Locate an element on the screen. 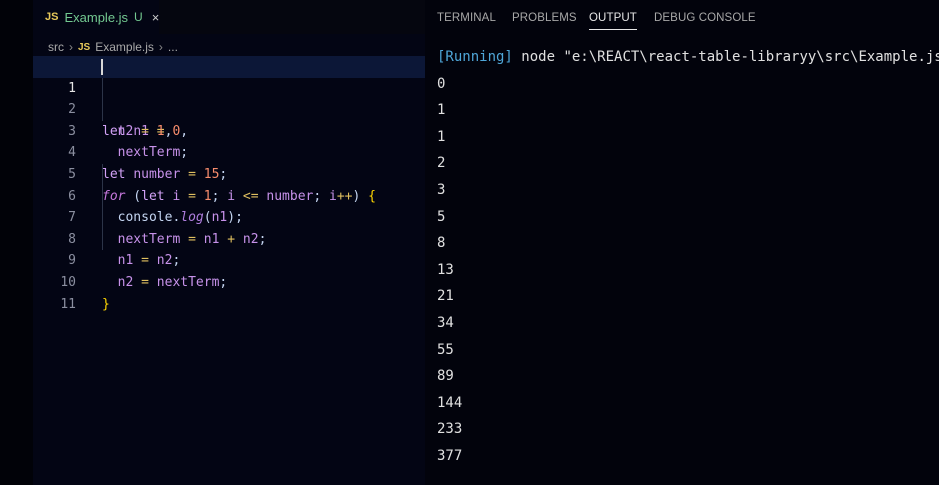  breadcrumb-folder: src is located at coordinates (56, 47).